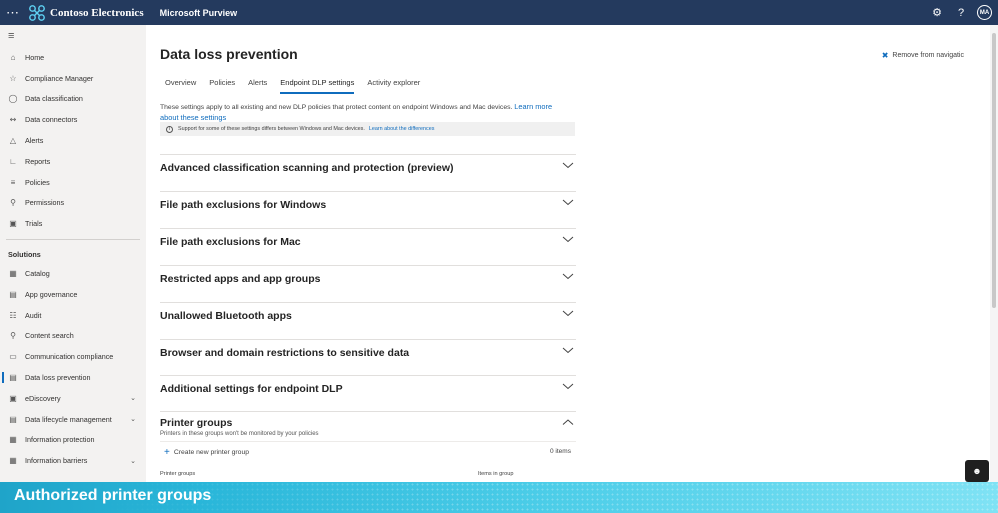  What do you see at coordinates (393, 86) in the screenshot?
I see `tab-activity-explorer: Activity explorer` at bounding box center [393, 86].